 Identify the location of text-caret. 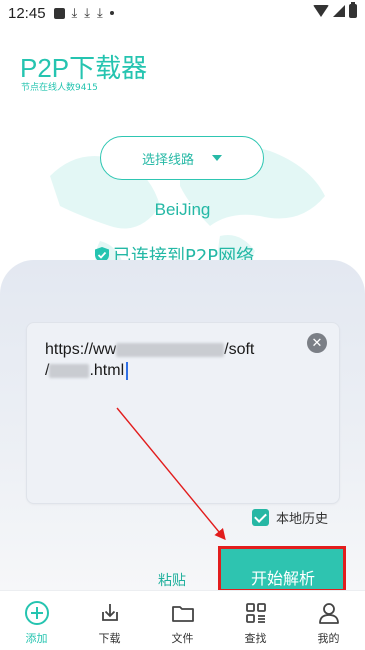
(127, 370).